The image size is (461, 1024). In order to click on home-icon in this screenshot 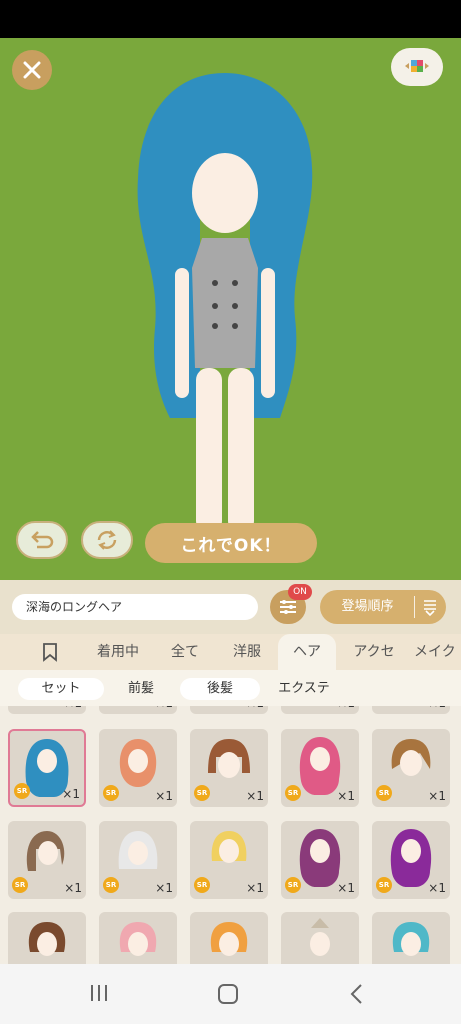, I will do `click(228, 994)`.